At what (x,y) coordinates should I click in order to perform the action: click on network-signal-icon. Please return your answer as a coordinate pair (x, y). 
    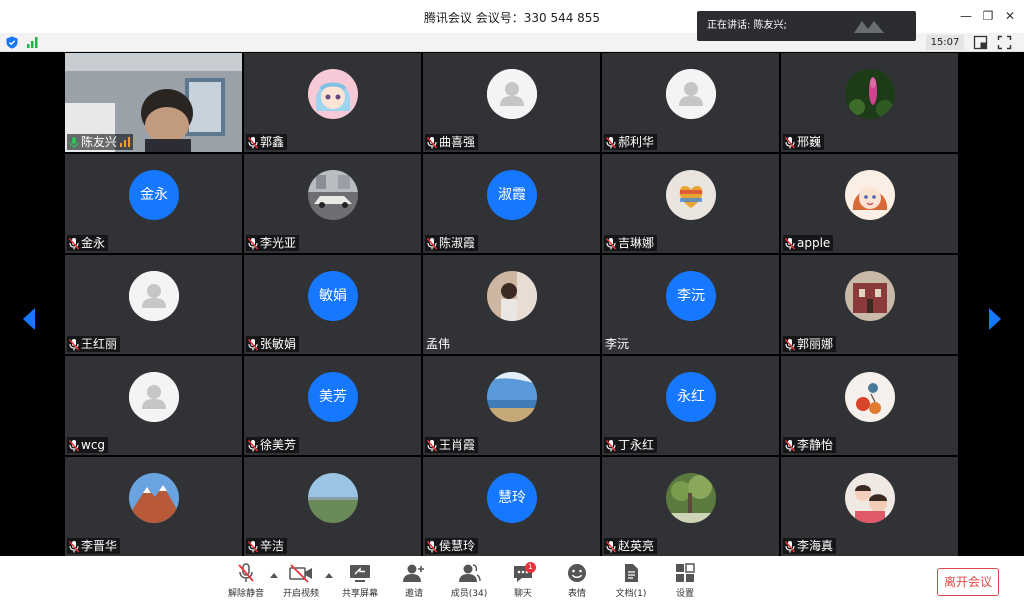
    Looking at the image, I should click on (33, 42).